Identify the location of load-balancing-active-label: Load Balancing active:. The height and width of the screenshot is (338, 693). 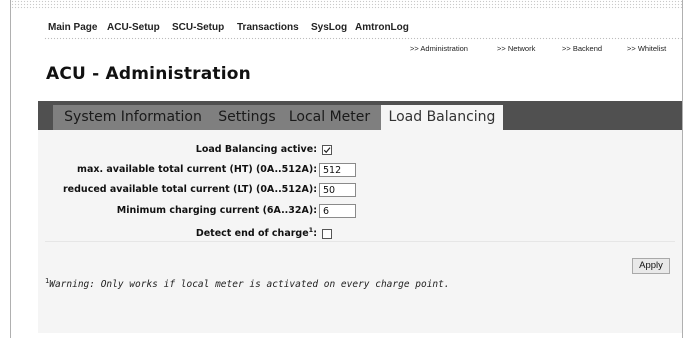
(256, 149).